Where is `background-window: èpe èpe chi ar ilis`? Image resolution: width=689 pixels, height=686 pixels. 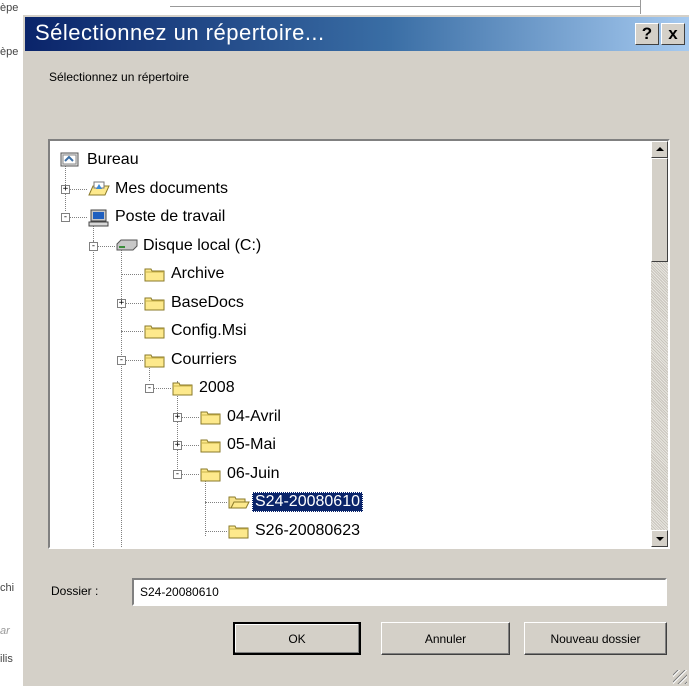
background-window: èpe èpe chi ar ilis is located at coordinates (11, 343).